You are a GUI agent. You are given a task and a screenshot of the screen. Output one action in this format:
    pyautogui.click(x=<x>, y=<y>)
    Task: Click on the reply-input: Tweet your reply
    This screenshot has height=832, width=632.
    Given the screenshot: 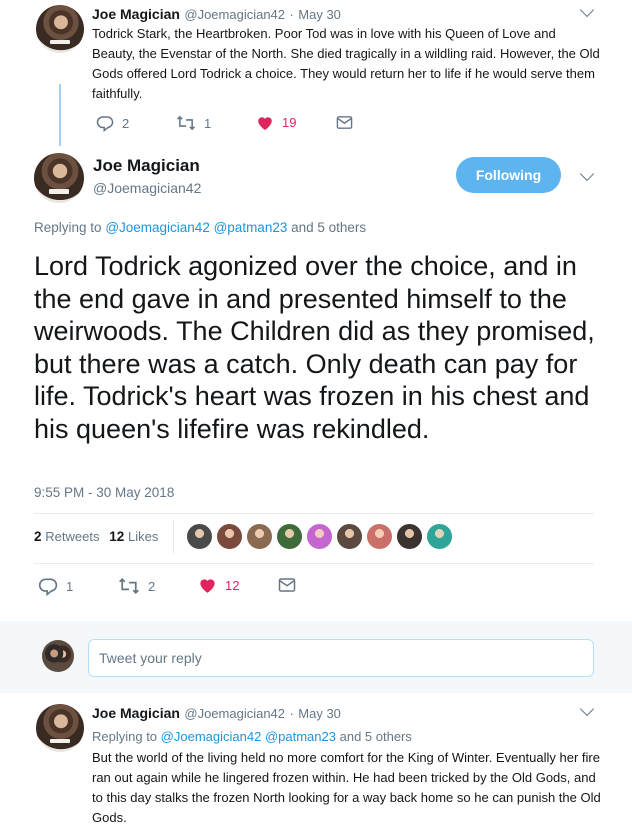 What is the action you would take?
    pyautogui.click(x=341, y=658)
    